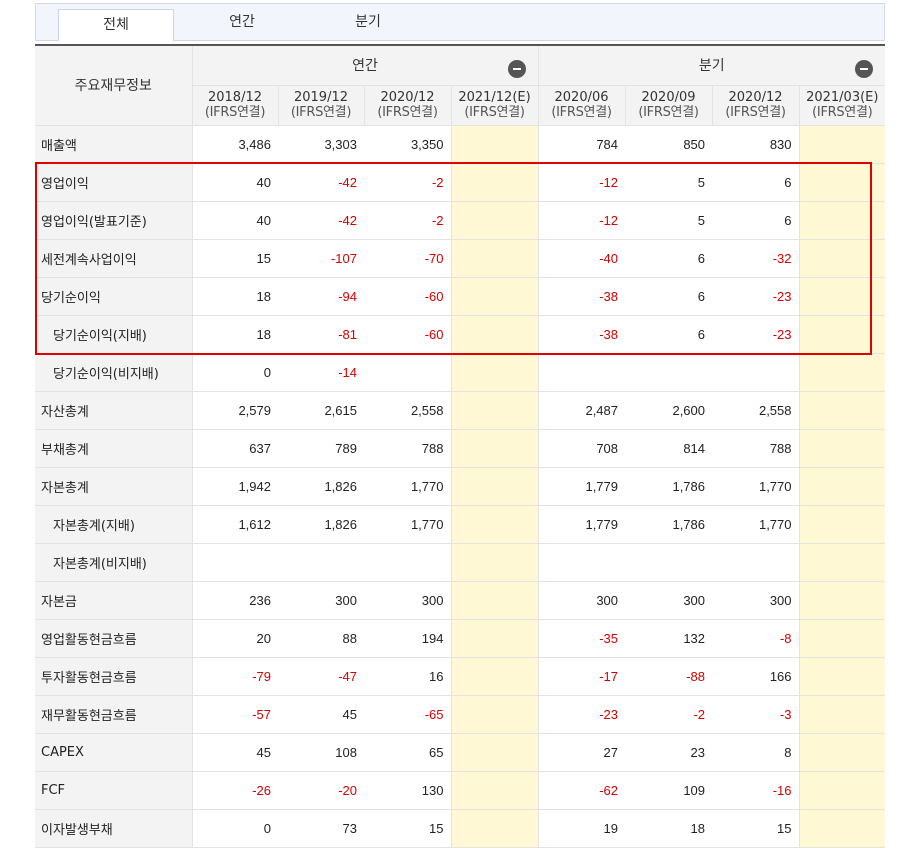  What do you see at coordinates (669, 182) in the screenshot?
I see `table-cell: 5` at bounding box center [669, 182].